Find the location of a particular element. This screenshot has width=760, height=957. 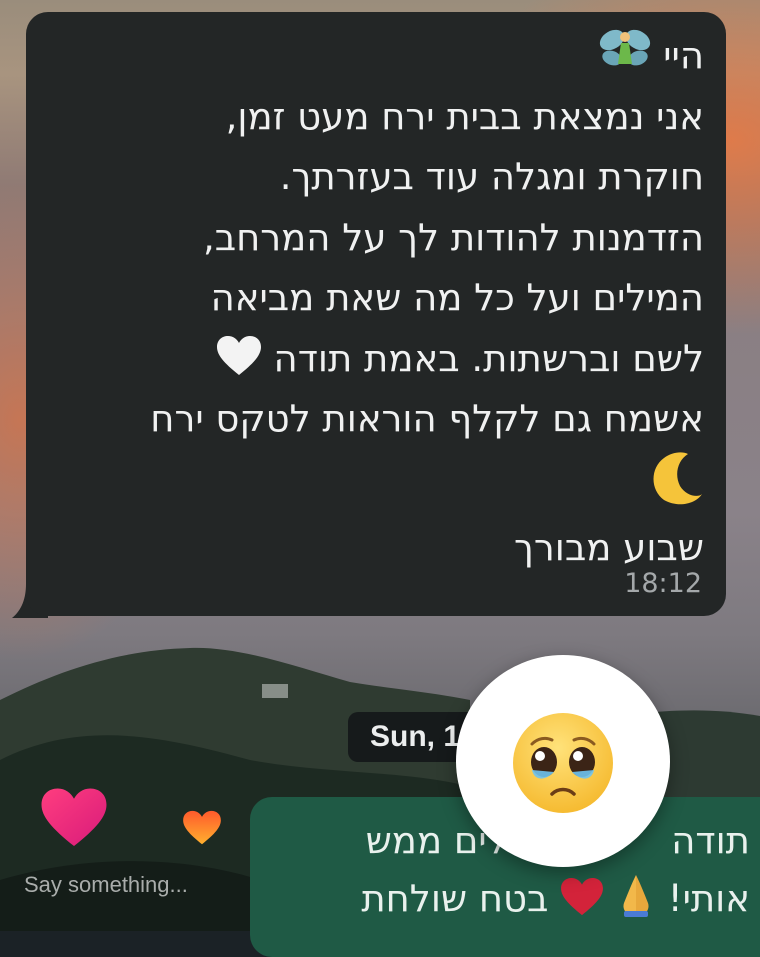

crescent-moon-icon is located at coordinates (677, 477).